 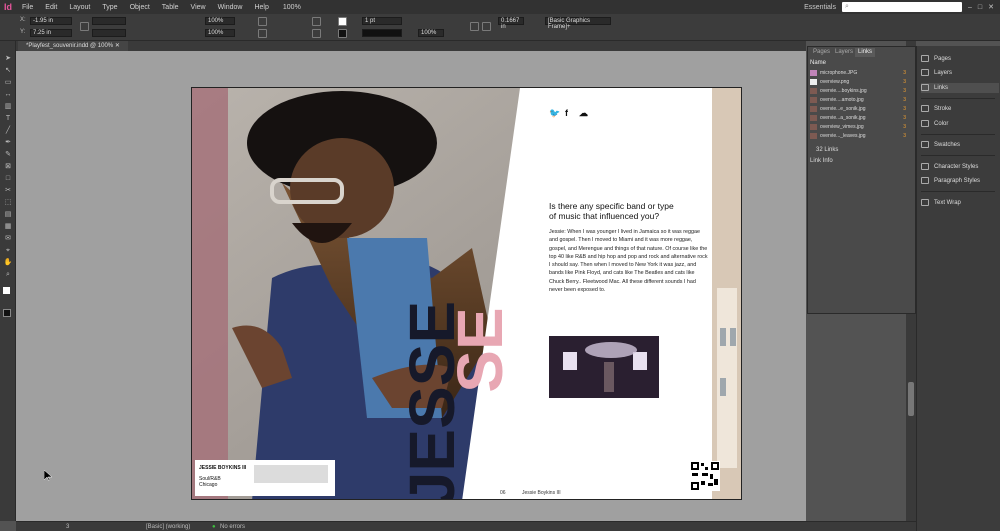 What do you see at coordinates (342, 33) in the screenshot?
I see `stroke-swatch-icon` at bounding box center [342, 33].